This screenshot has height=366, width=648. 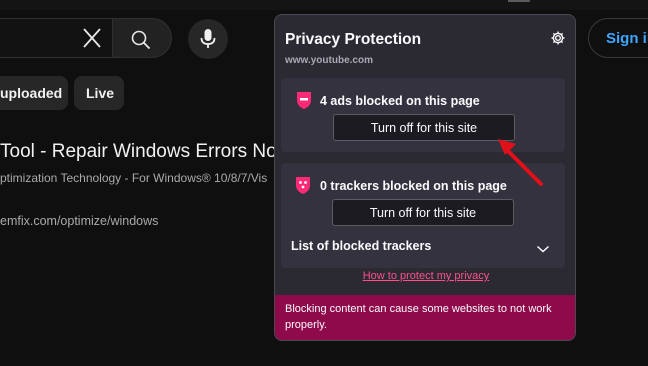 I want to click on result-title: Tool - Repair Windows Errors Now, so click(x=145, y=152).